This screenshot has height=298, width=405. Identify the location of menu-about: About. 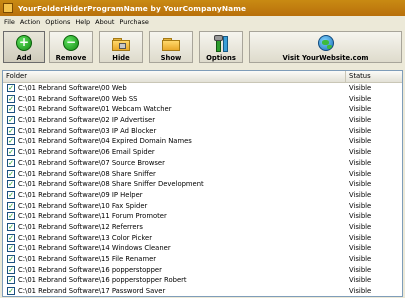
(104, 22).